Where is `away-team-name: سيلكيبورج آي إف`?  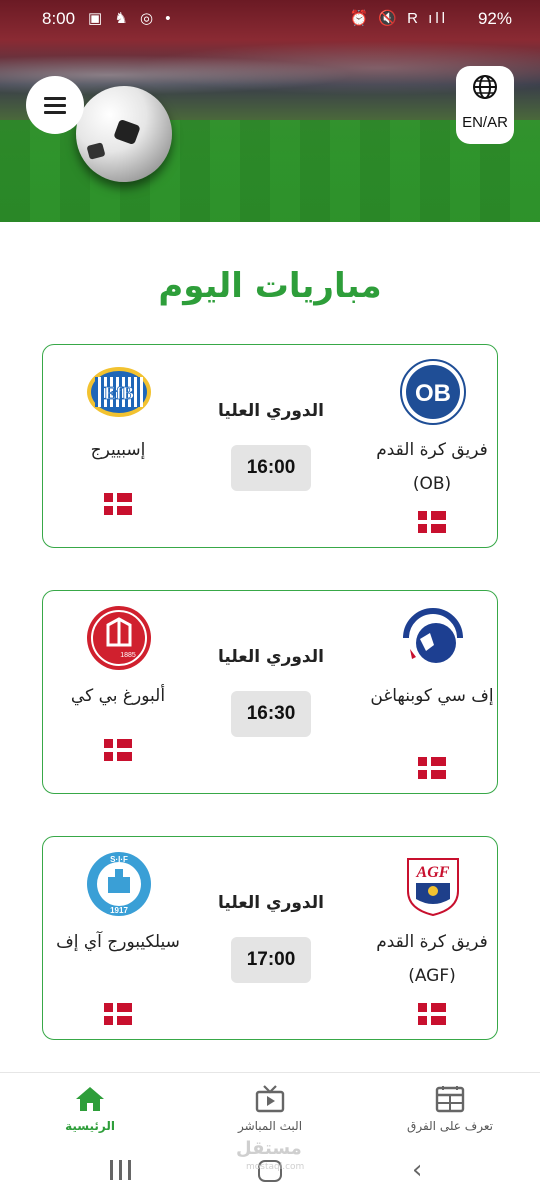 away-team-name: سيلكيبورج آي إف is located at coordinates (118, 942).